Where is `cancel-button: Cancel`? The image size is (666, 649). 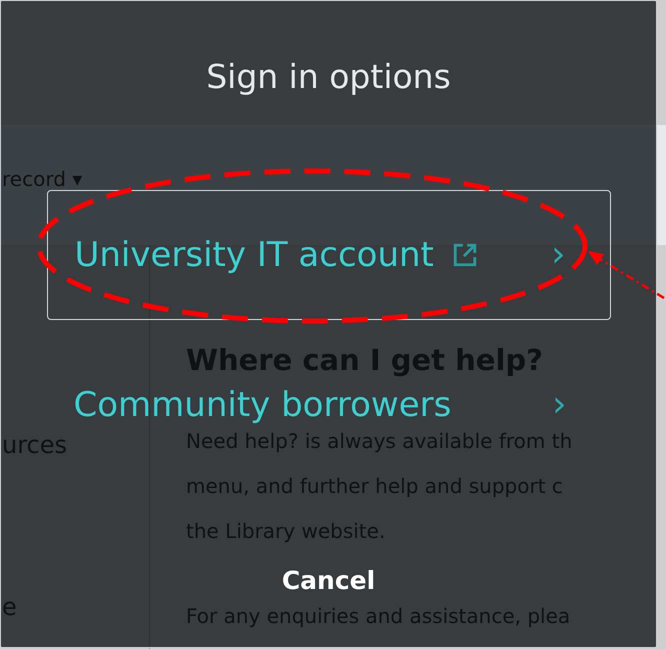
cancel-button: Cancel is located at coordinates (329, 580).